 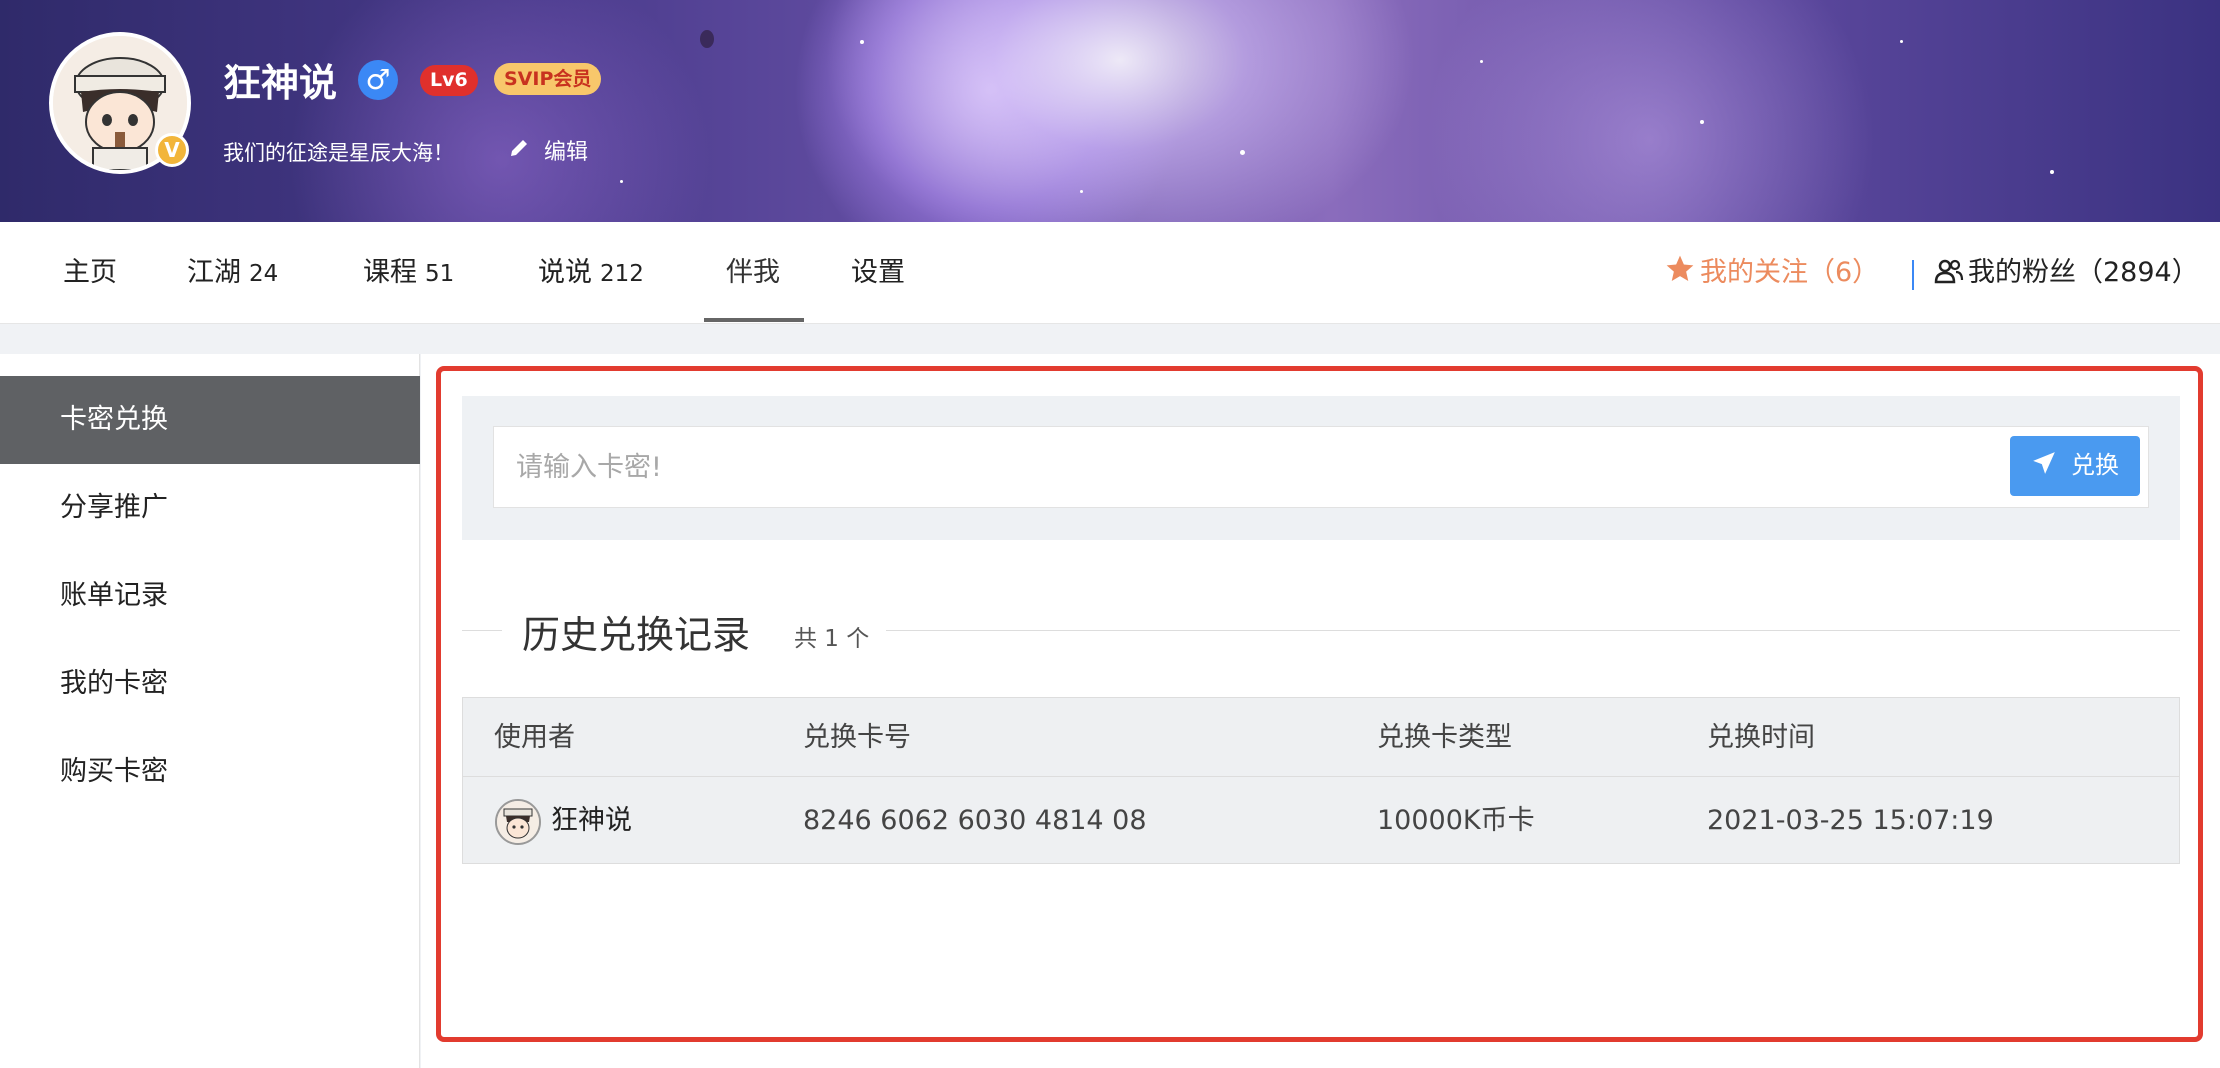 I want to click on table-header: 使用者 兑换卡号 兑换卡类型 兑换时间, so click(x=1321, y=737).